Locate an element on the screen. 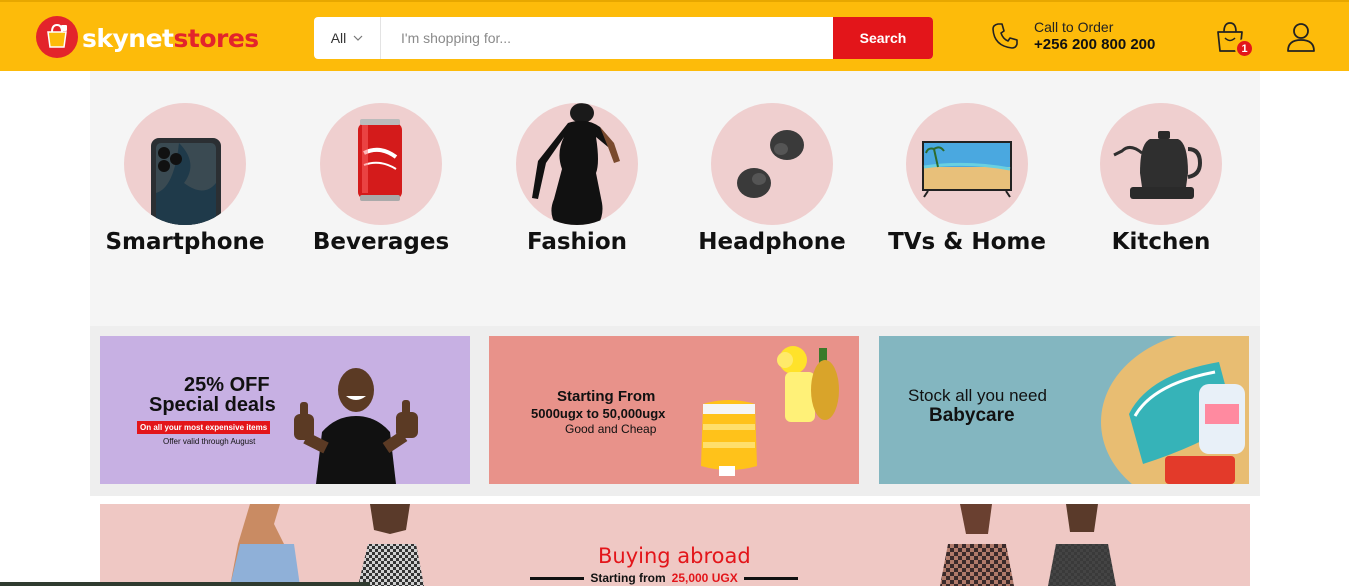 The width and height of the screenshot is (1349, 586). category-smartphone: Smartphone is located at coordinates (185, 179).